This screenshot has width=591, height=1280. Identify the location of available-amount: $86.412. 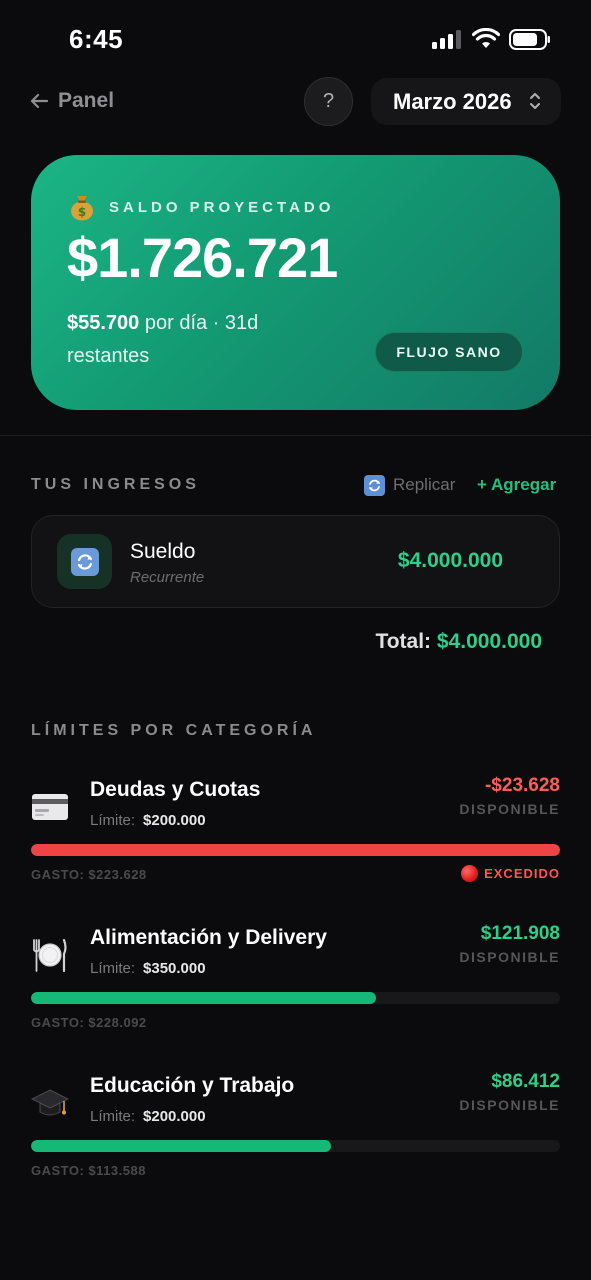
(525, 1081).